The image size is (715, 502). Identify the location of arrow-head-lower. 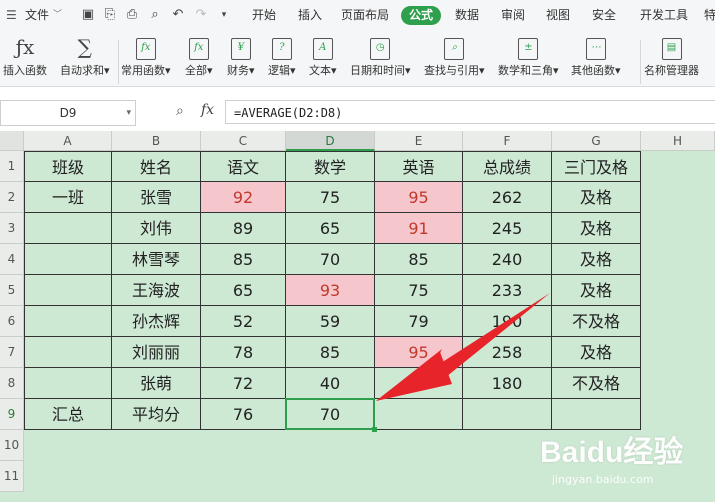
(414, 376).